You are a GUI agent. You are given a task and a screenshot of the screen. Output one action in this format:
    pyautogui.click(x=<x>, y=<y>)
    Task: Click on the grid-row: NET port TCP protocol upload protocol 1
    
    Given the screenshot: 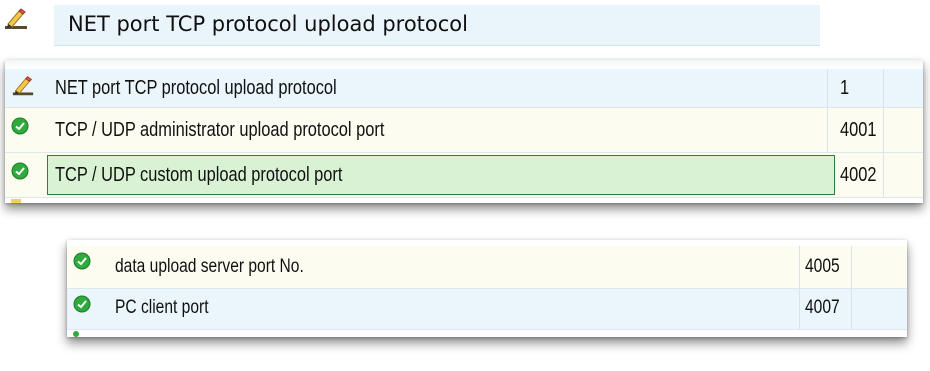 What is the action you would take?
    pyautogui.click(x=464, y=88)
    